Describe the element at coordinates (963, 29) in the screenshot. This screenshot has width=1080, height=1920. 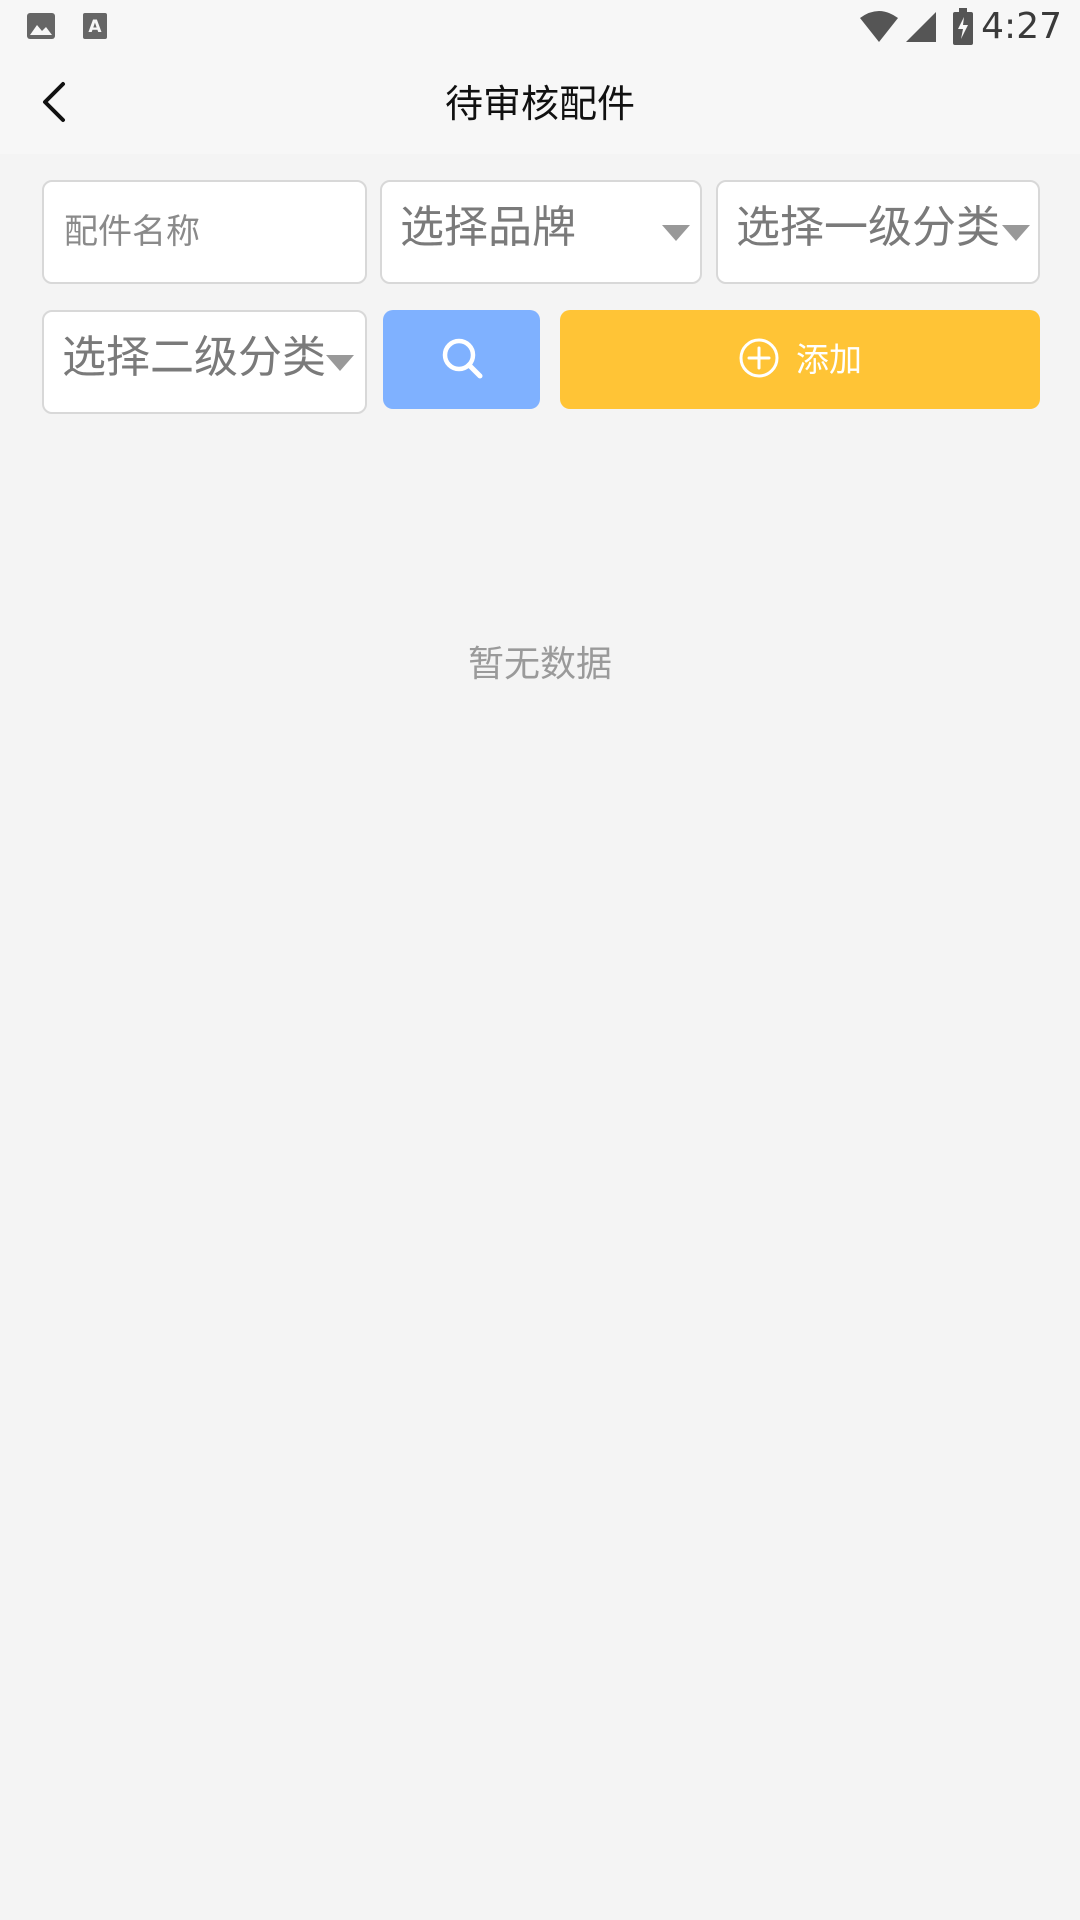
I see `battery-charging-icon` at that location.